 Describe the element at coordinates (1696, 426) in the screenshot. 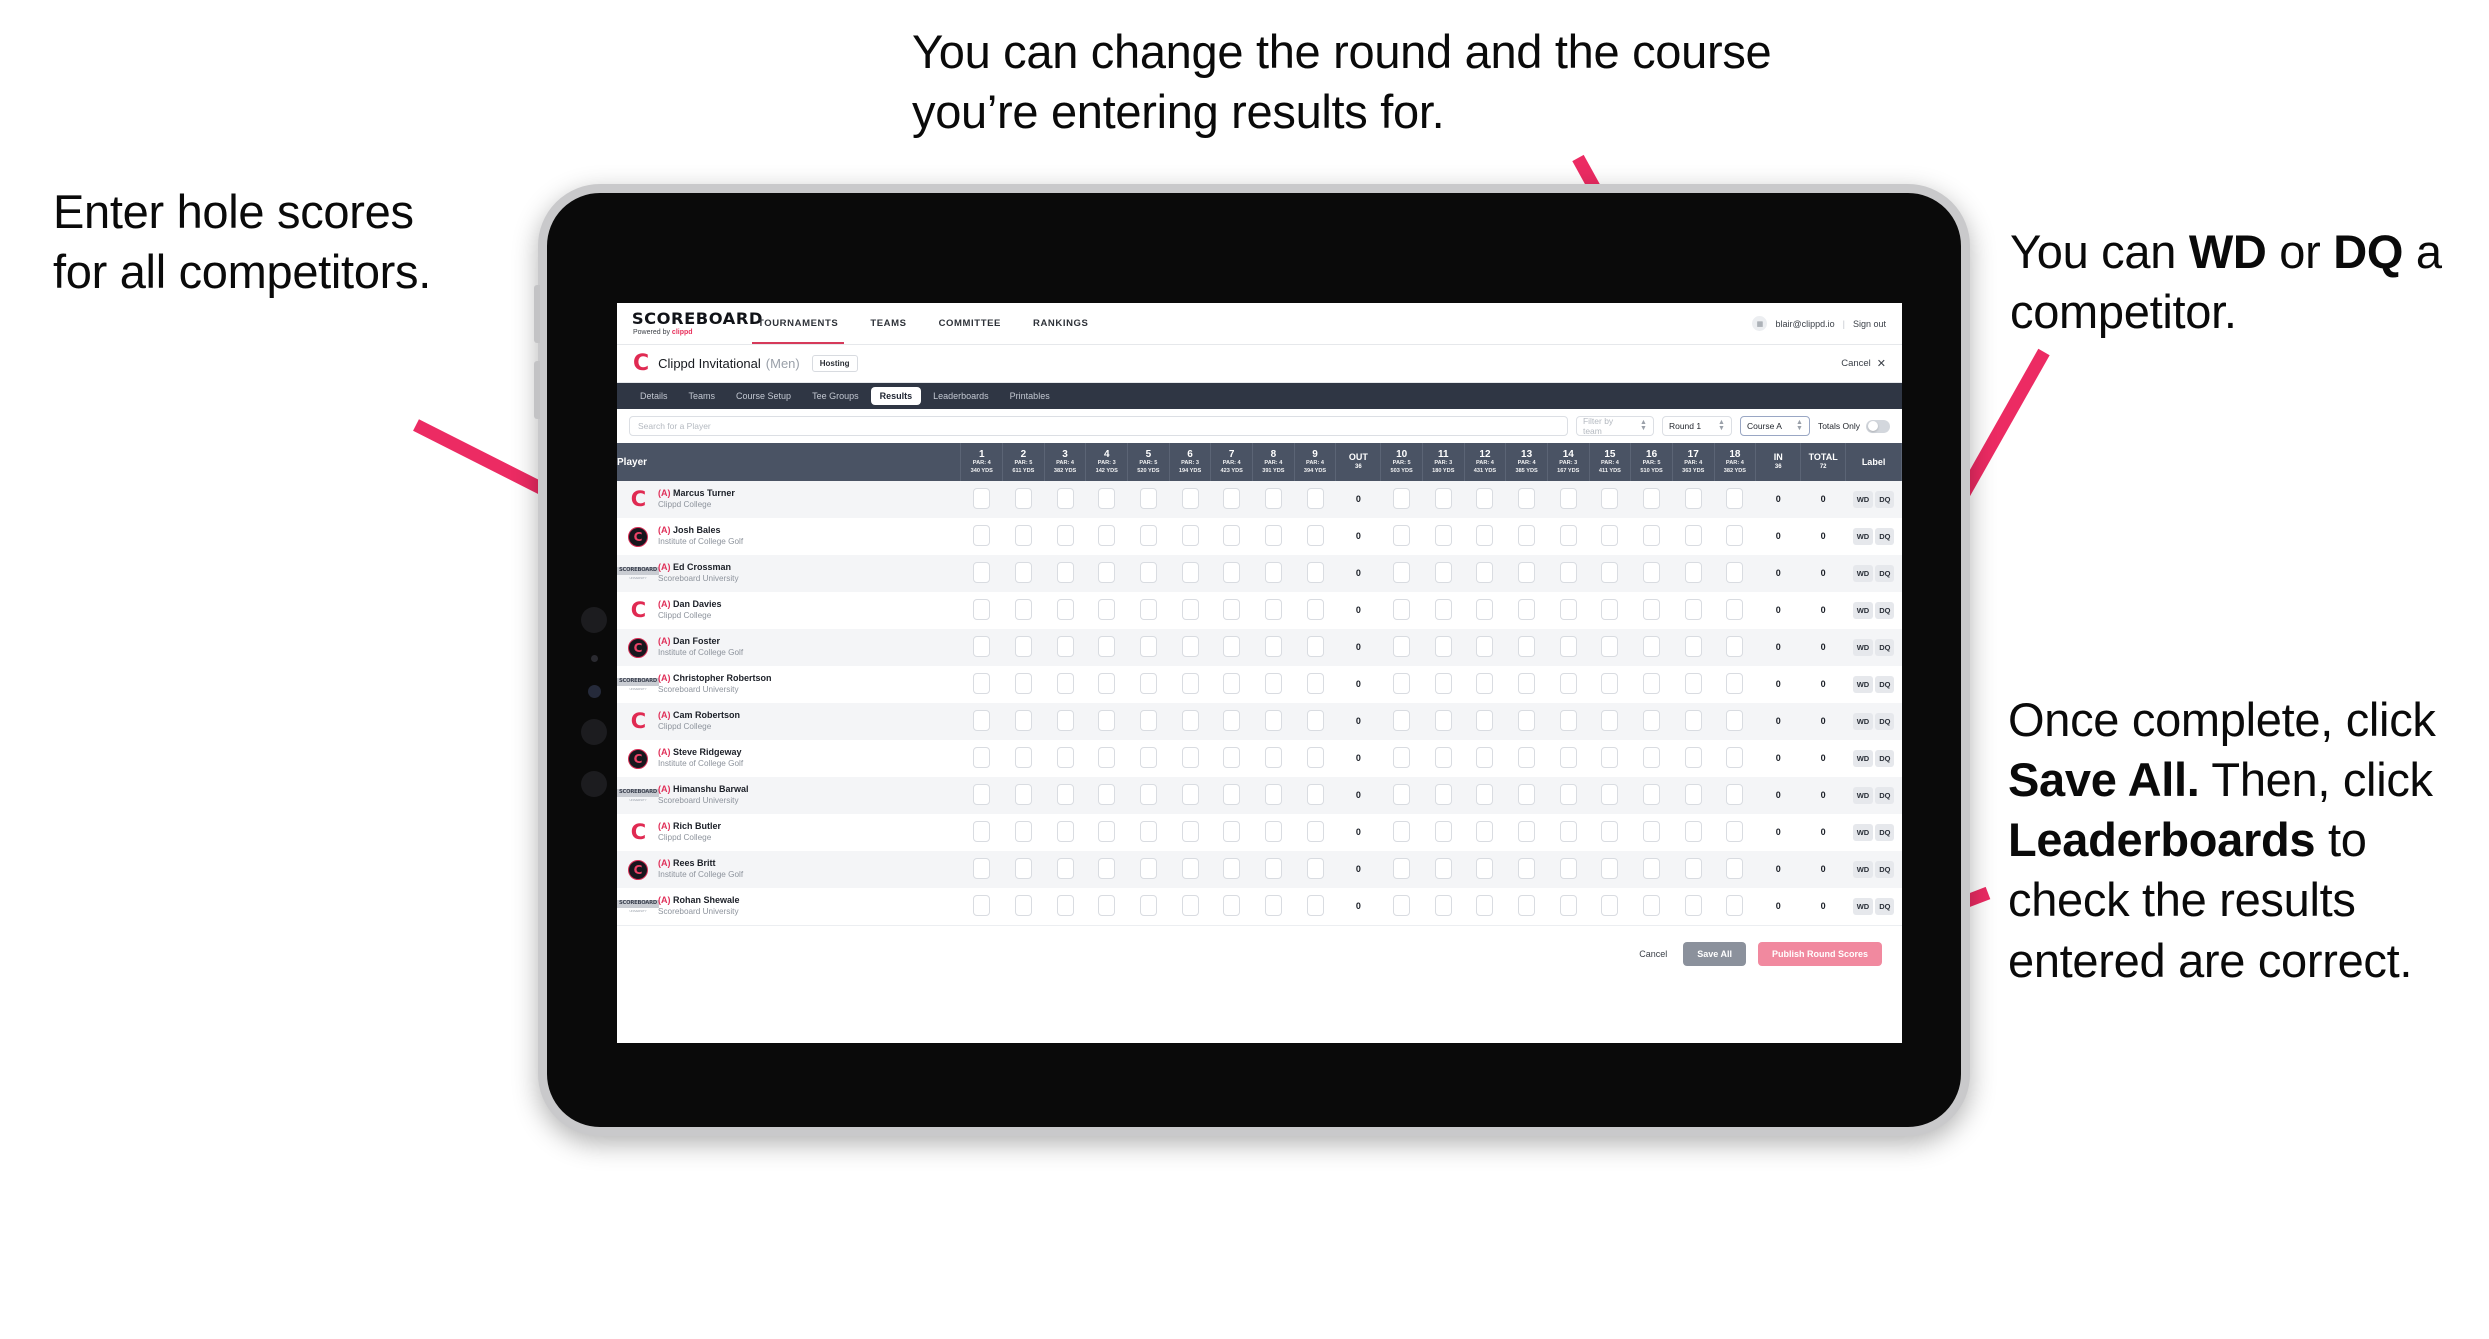

I see `round-select: Round 1 ▲ ▼` at that location.